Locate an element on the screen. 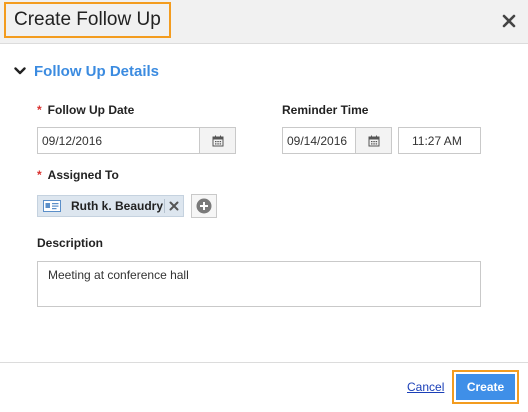  chevron-down-icon is located at coordinates (20, 71).